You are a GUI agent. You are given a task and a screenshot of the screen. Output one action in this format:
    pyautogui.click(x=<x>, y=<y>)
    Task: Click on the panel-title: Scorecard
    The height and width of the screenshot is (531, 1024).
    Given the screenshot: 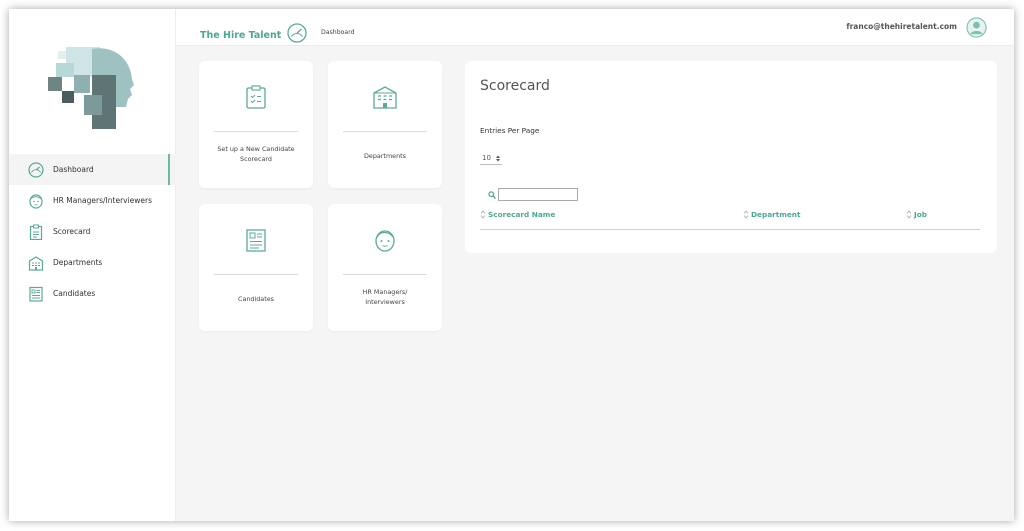 What is the action you would take?
    pyautogui.click(x=515, y=86)
    